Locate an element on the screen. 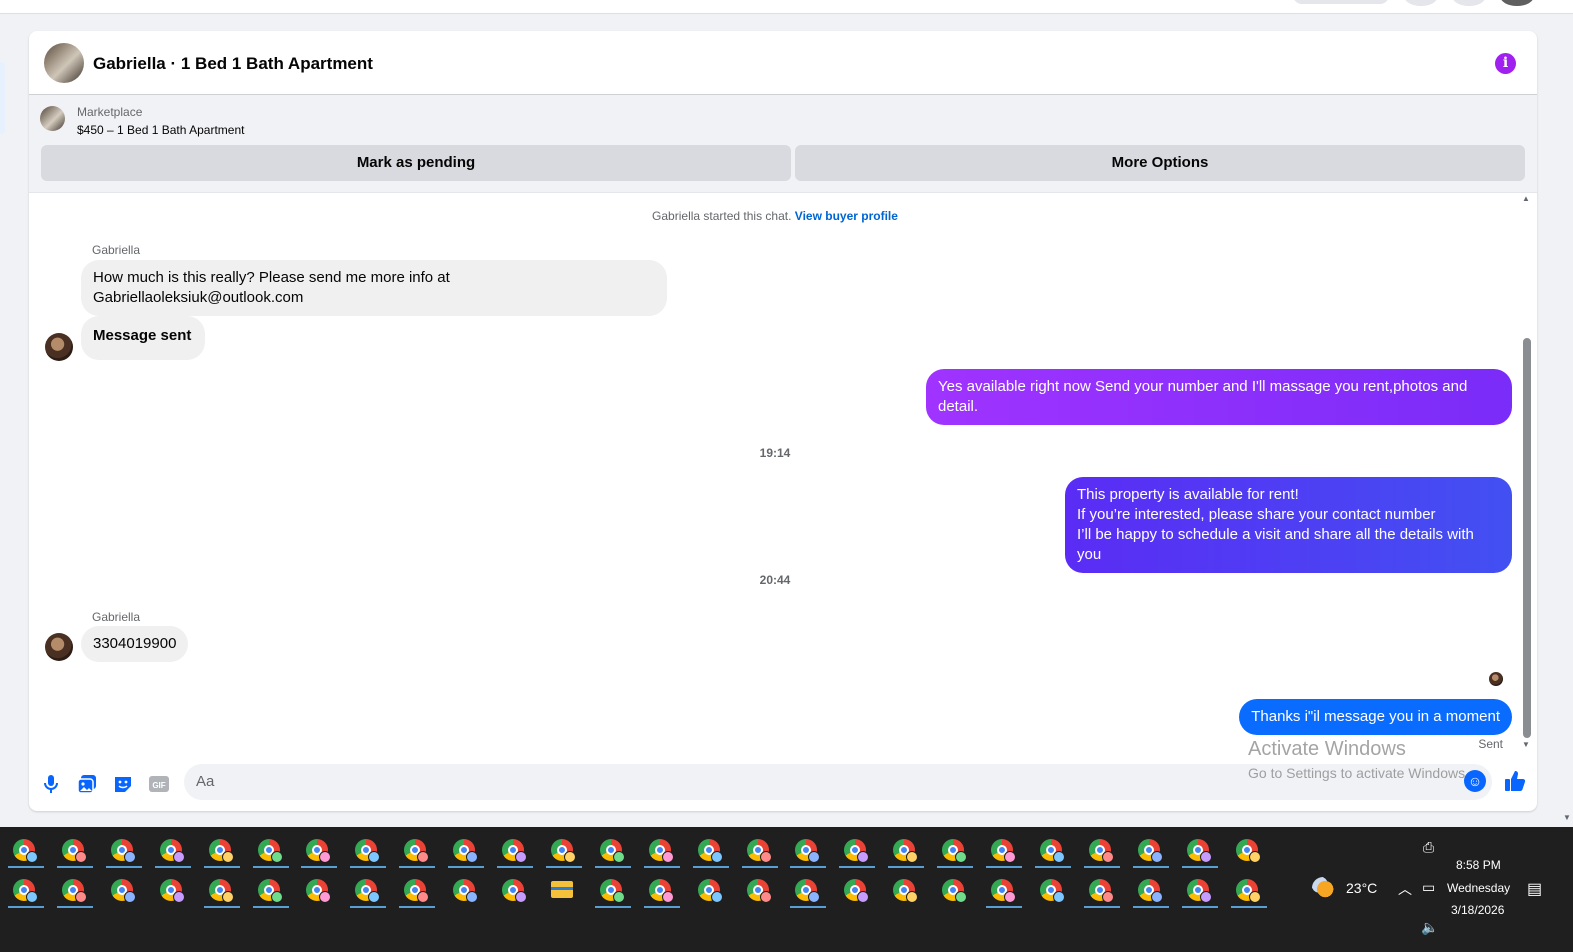 The height and width of the screenshot is (952, 1573). listing-thumbnail is located at coordinates (52, 118).